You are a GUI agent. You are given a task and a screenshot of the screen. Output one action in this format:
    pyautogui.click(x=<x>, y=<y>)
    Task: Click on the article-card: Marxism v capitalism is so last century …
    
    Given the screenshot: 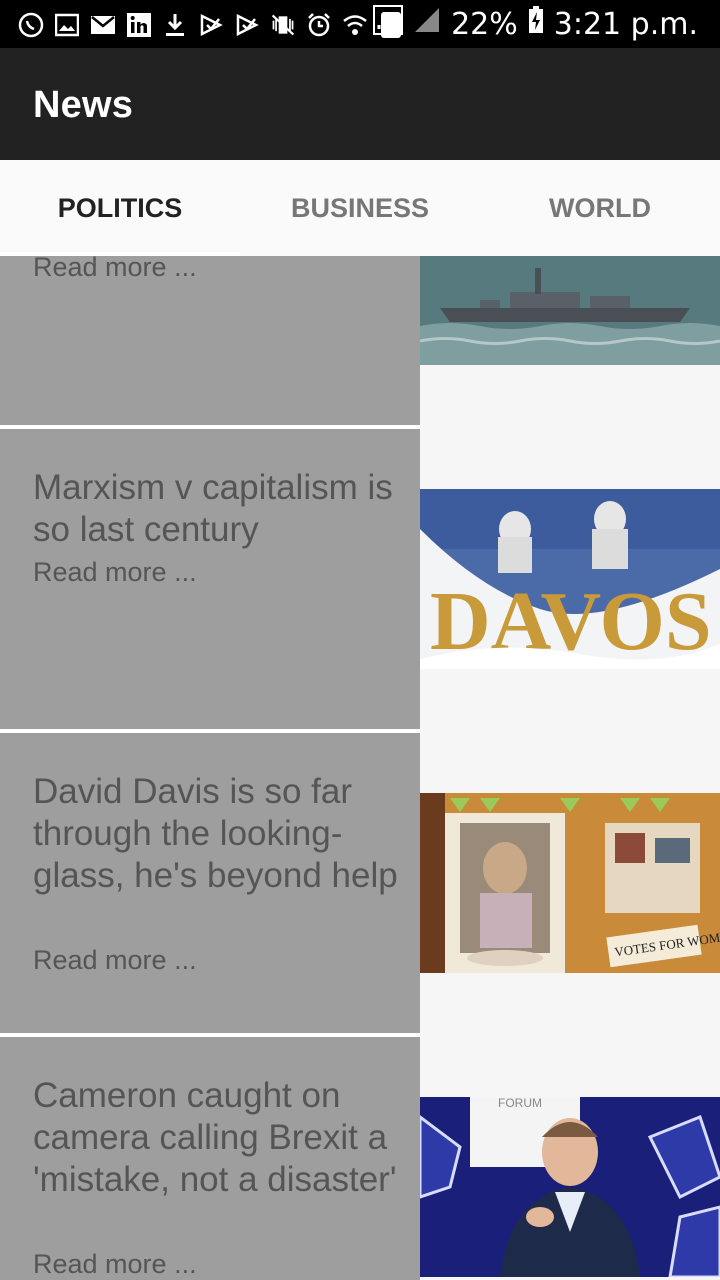 What is the action you would take?
    pyautogui.click(x=210, y=579)
    